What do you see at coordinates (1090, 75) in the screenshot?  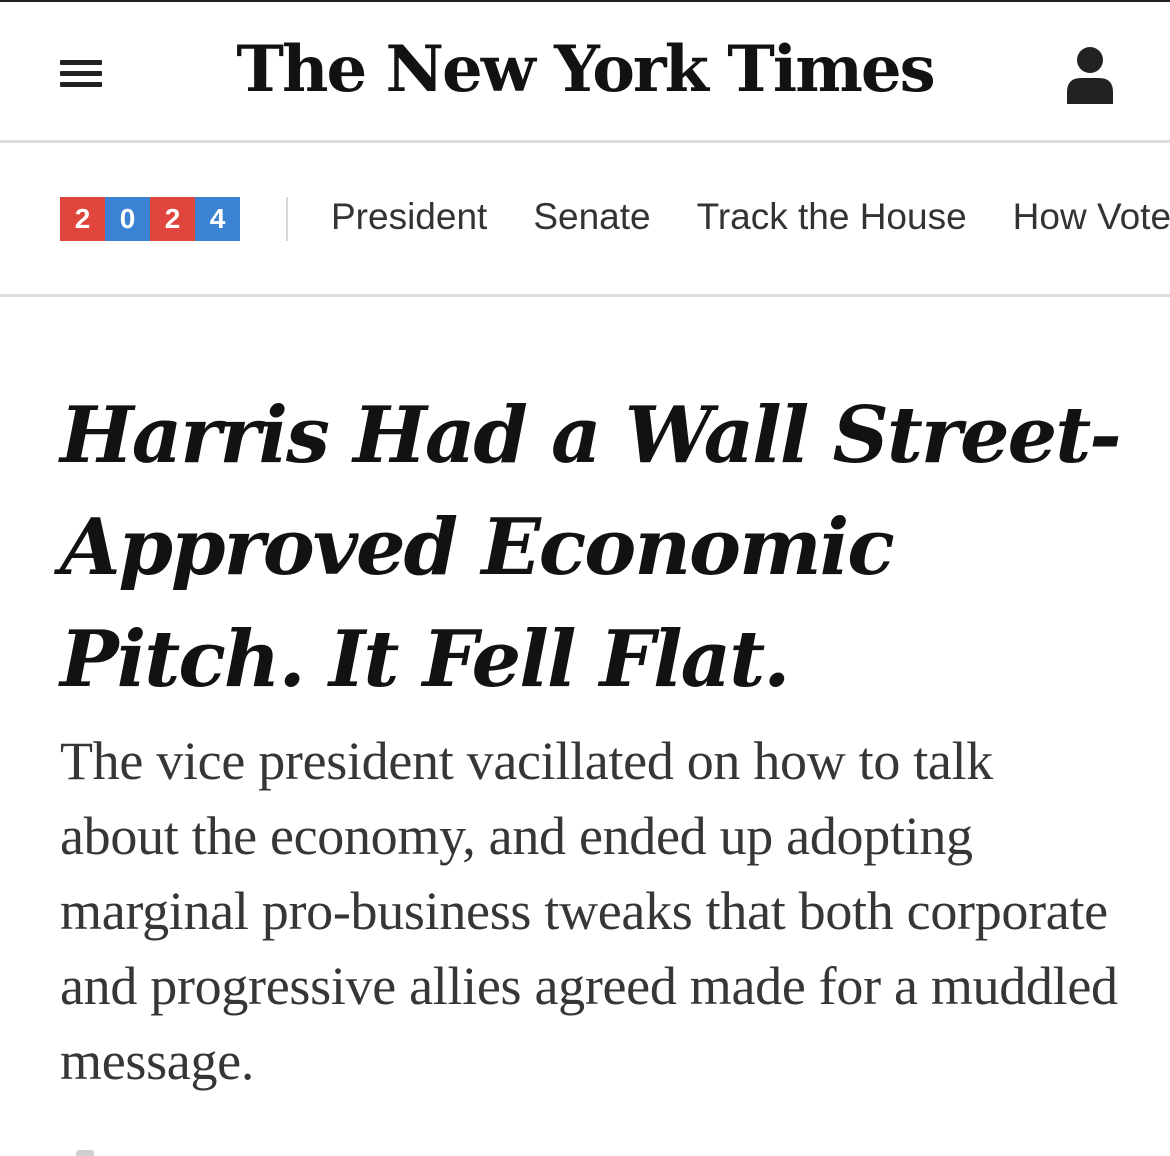 I see `person-icon` at bounding box center [1090, 75].